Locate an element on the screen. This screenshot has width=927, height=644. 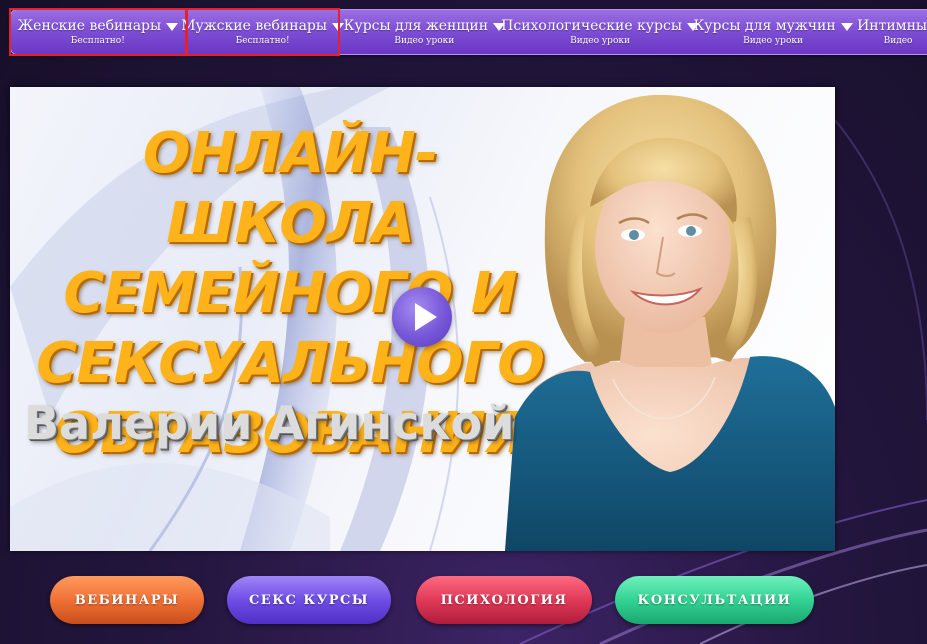
psychology-button: ПСИХОЛОГИЯ is located at coordinates (504, 600).